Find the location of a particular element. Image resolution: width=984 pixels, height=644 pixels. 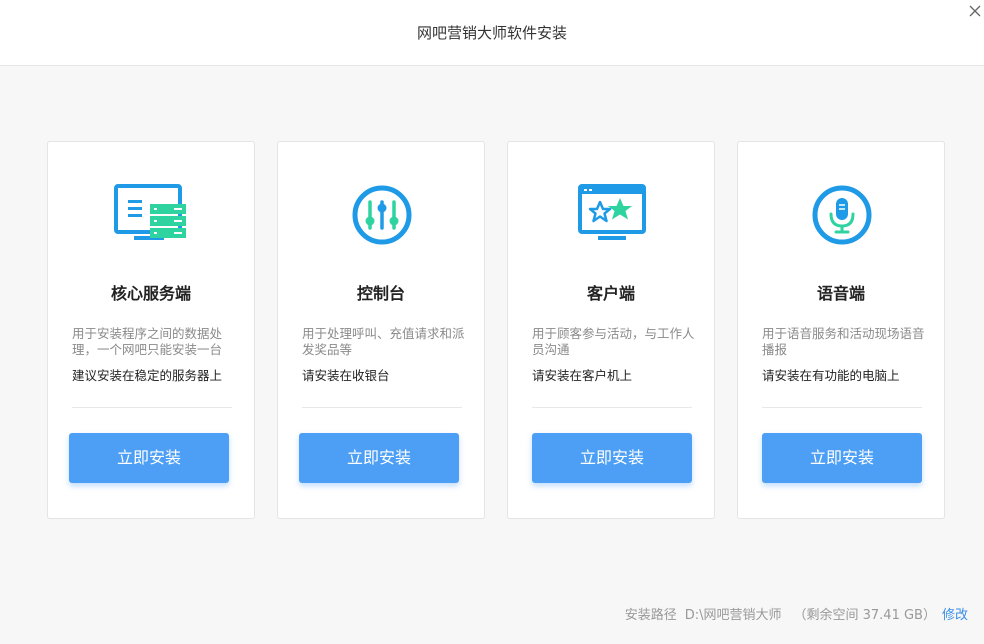

install-core-server-button: 立即安装 is located at coordinates (149, 458).